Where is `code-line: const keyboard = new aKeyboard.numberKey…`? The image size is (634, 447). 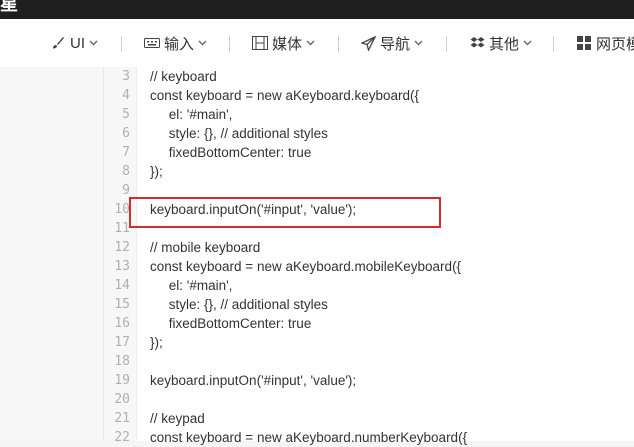
code-line: const keyboard = new aKeyboard.numberKey… is located at coordinates (309, 437).